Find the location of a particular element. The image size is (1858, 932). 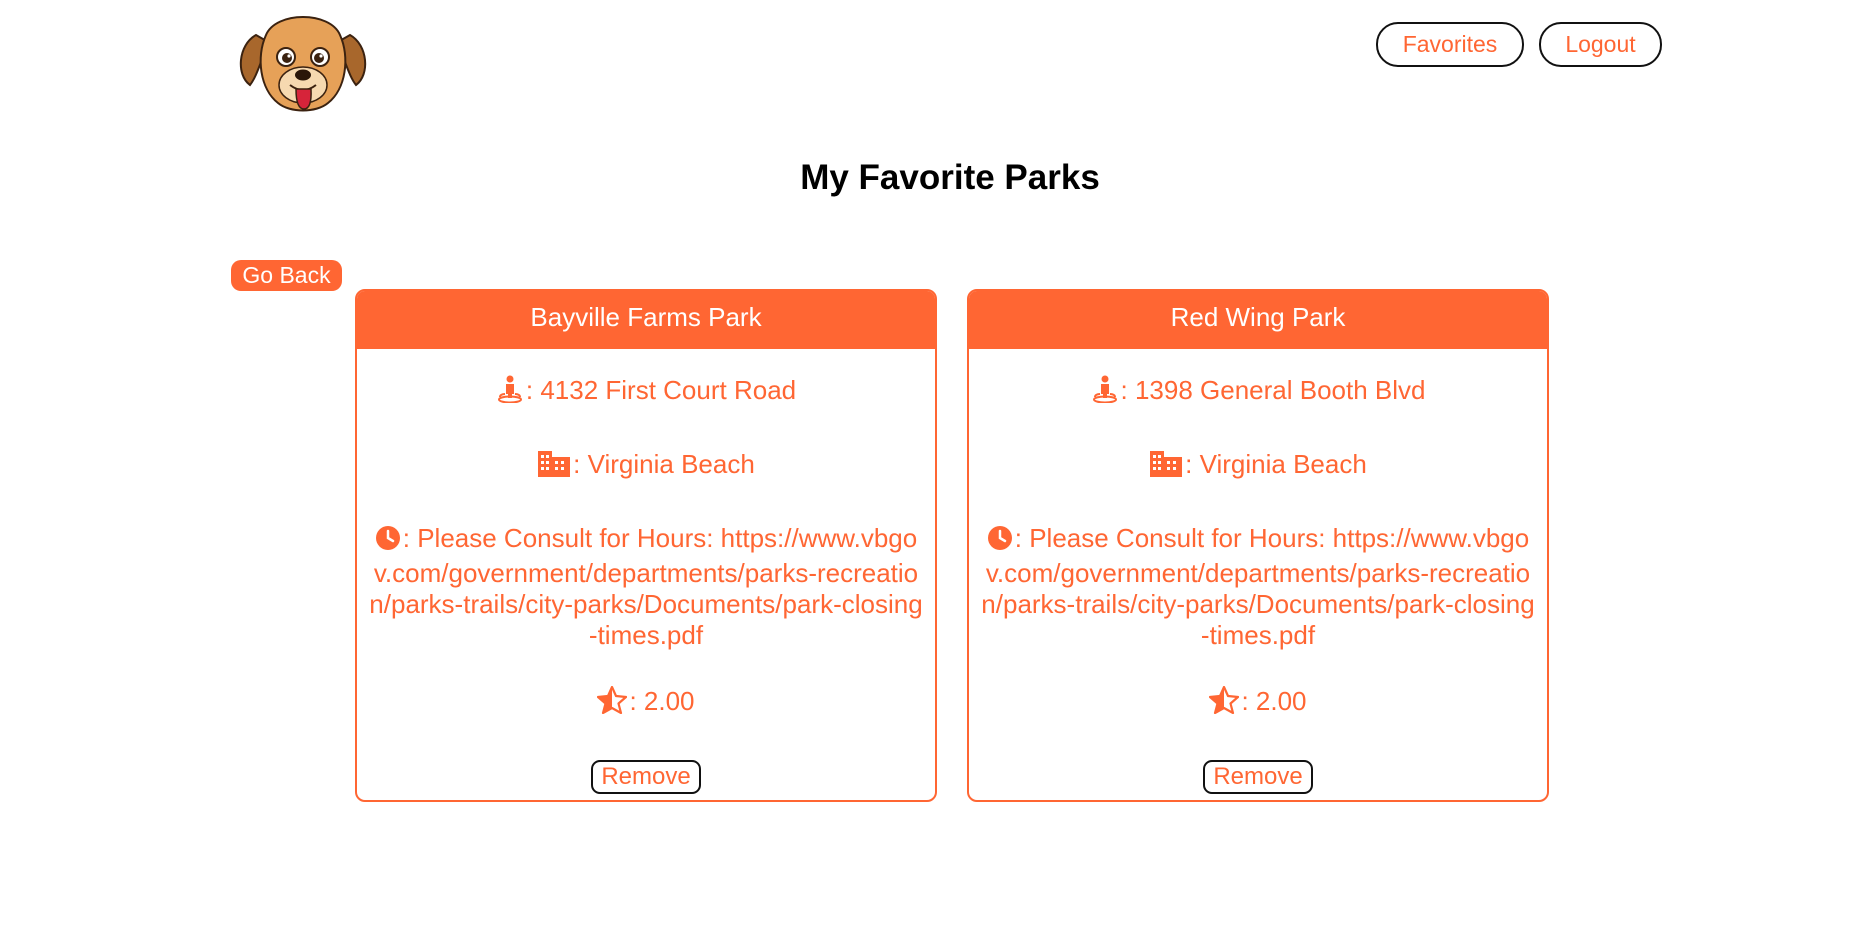

page-title: My Favorite Parks is located at coordinates (950, 177).